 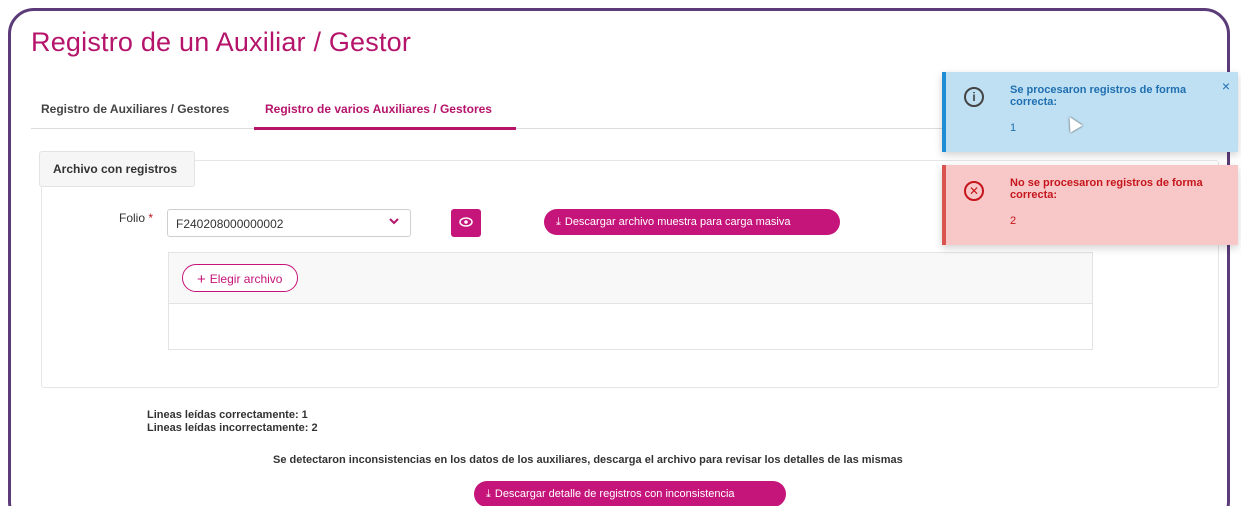 What do you see at coordinates (227, 415) in the screenshot?
I see `lines-ok-text: Lineas leídas correctamente: 1` at bounding box center [227, 415].